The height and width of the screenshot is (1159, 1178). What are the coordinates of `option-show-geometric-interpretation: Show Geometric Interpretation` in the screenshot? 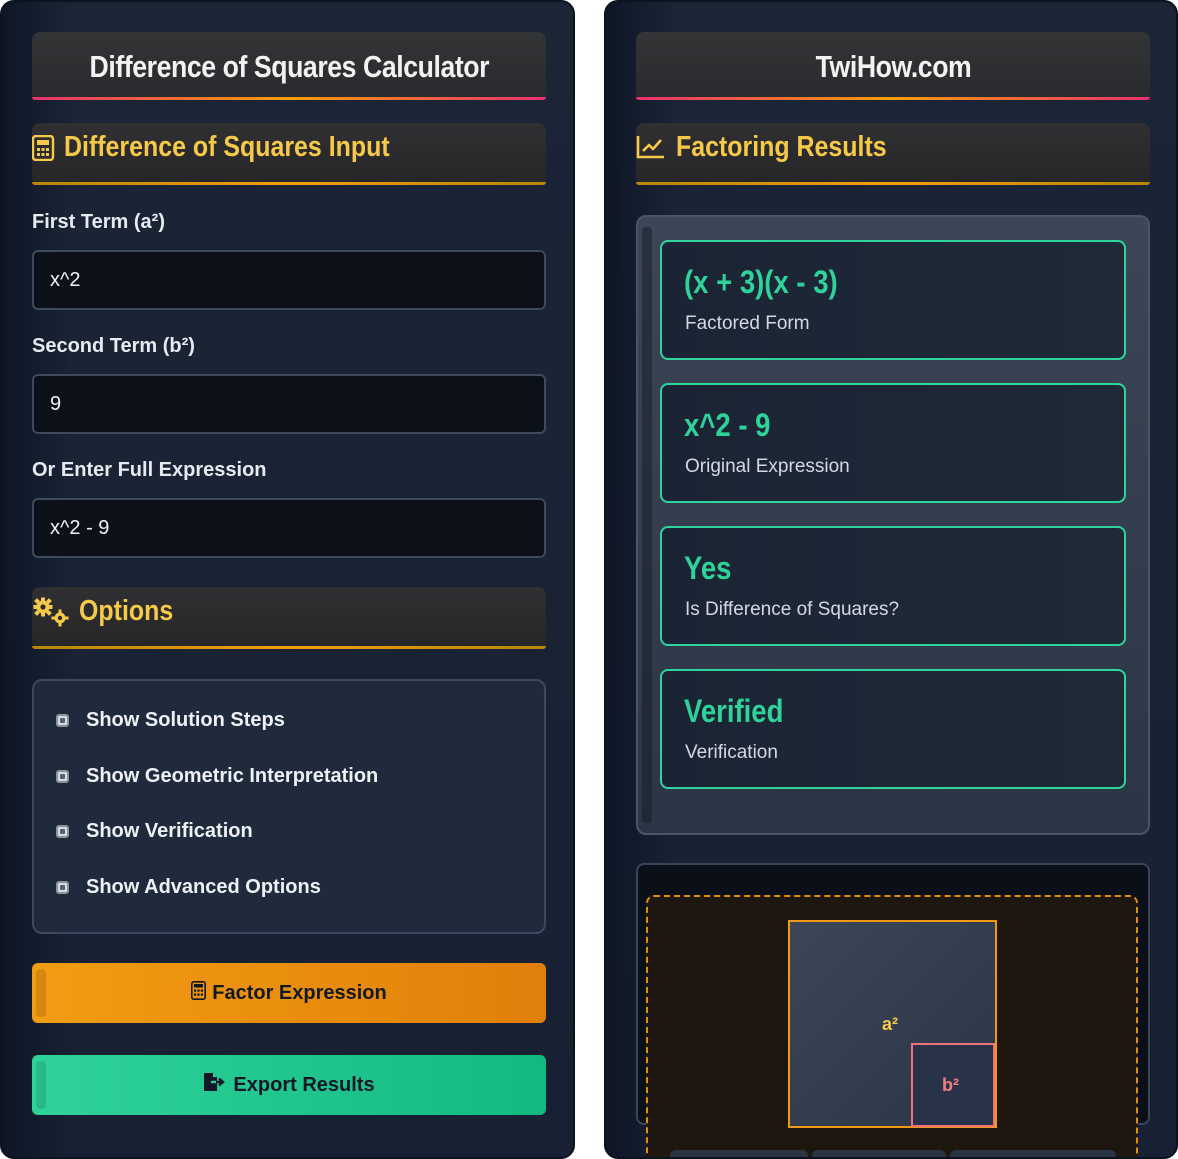 It's located at (217, 776).